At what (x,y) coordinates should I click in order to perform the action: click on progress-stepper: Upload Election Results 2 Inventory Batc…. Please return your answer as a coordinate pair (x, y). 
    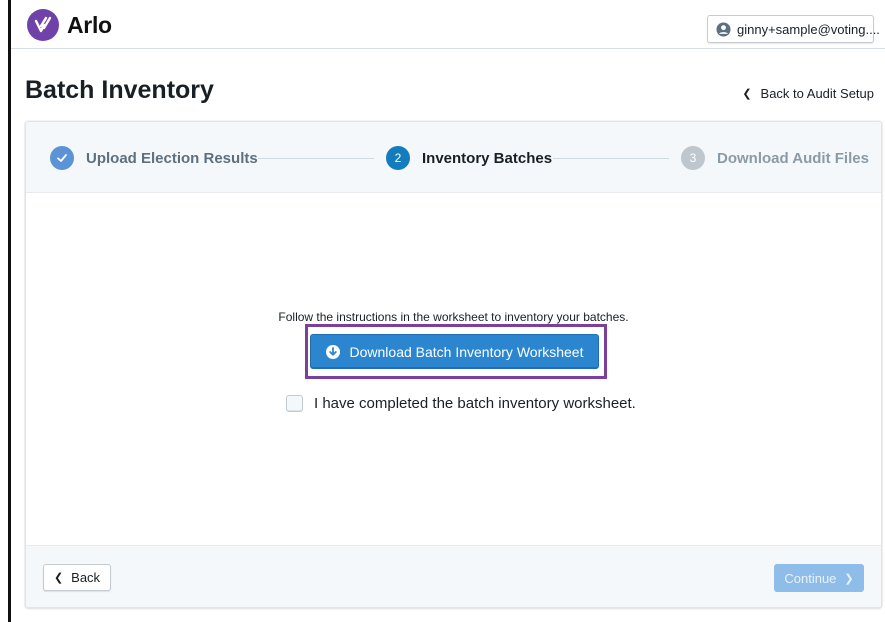
    Looking at the image, I should click on (453, 157).